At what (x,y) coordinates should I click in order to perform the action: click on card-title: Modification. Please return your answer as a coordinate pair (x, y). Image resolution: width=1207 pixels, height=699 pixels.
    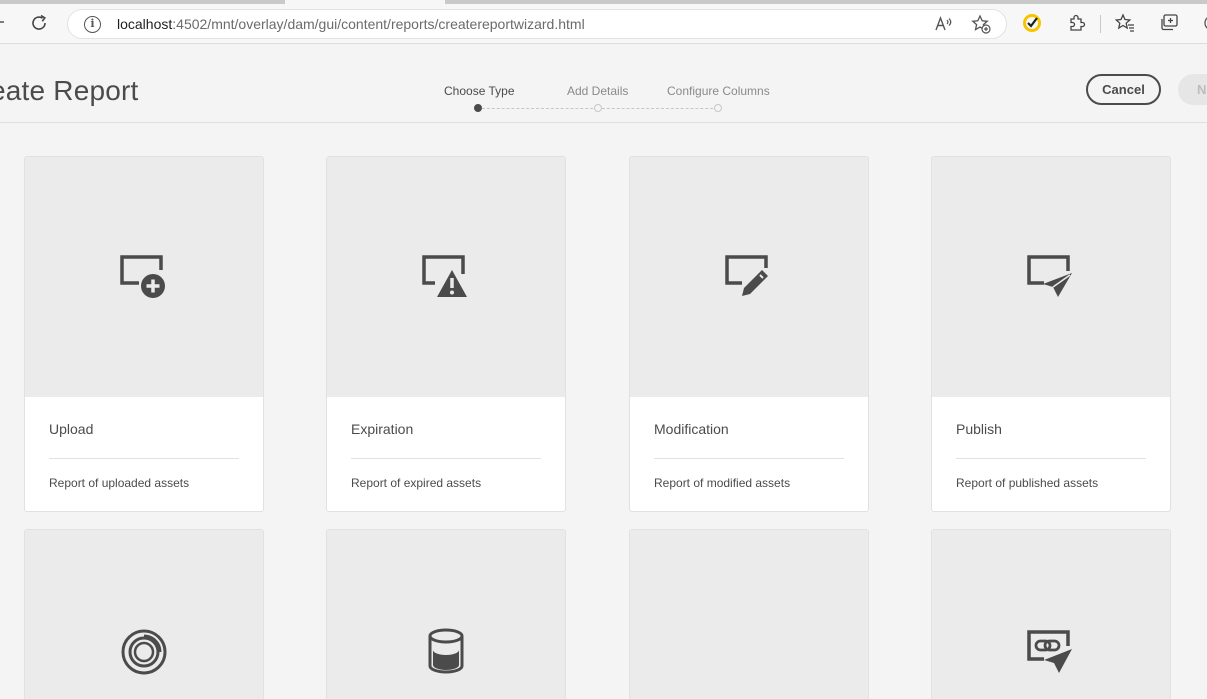
    Looking at the image, I should click on (691, 429).